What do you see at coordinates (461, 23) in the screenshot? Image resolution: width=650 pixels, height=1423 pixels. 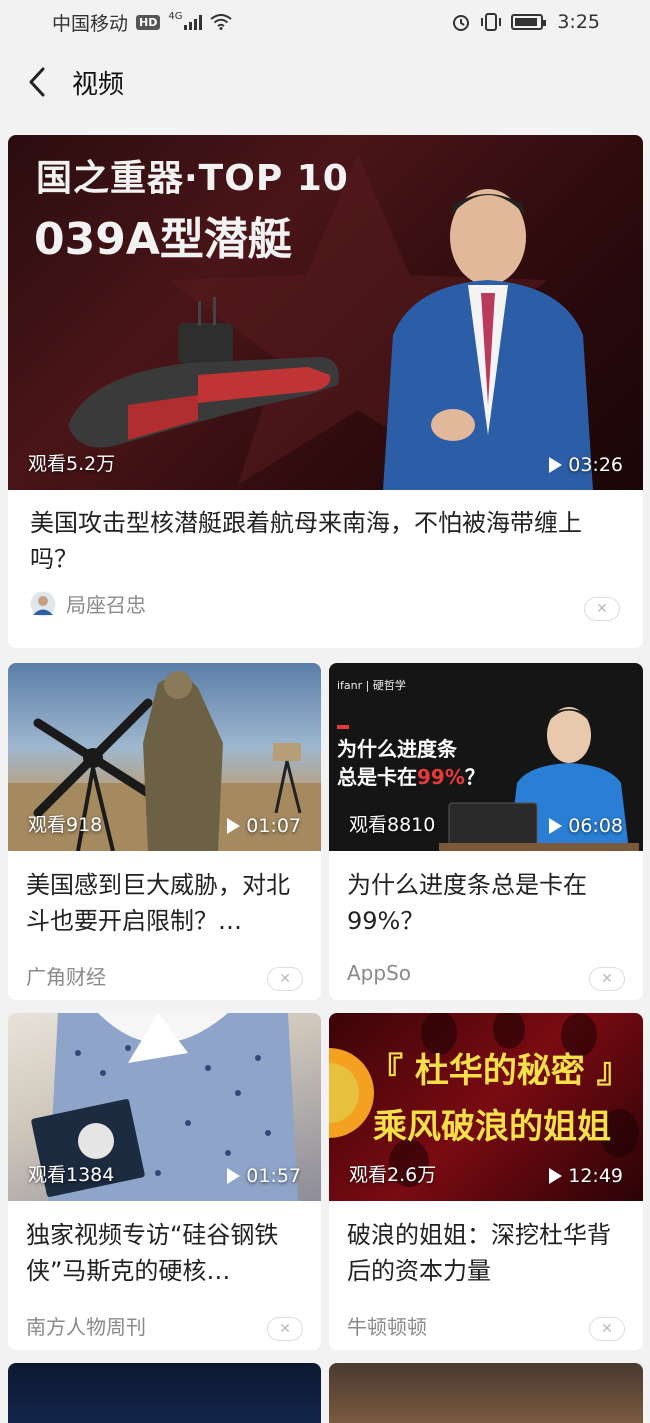 I see `alarm-icon` at bounding box center [461, 23].